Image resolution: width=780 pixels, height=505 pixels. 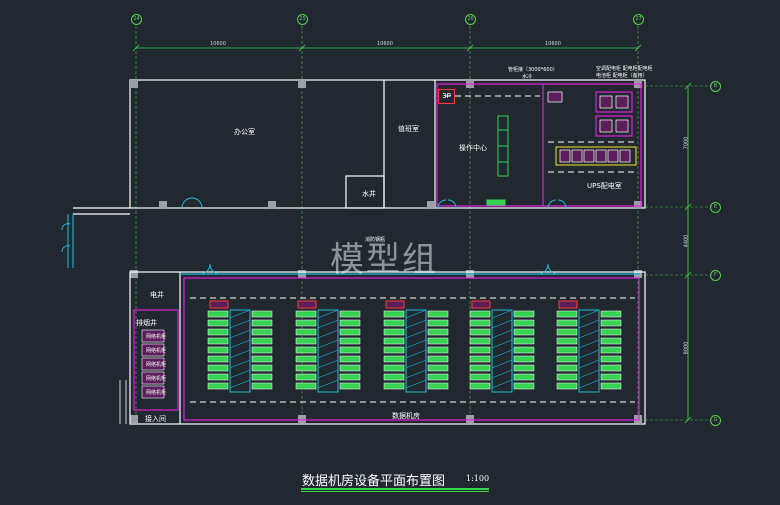 What do you see at coordinates (533, 70) in the screenshot?
I see `equipment-note-1: 管柜接（3000*600）` at bounding box center [533, 70].